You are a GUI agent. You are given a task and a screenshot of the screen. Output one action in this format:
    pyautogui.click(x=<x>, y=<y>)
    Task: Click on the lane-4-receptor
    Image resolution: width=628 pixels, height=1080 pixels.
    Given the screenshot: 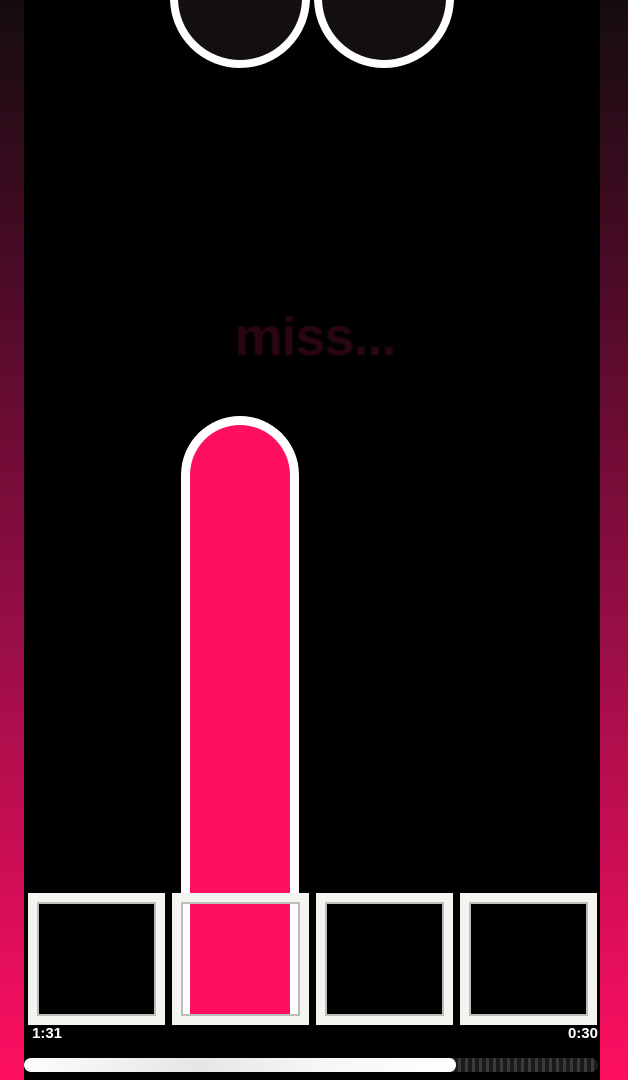 What is the action you would take?
    pyautogui.click(x=528, y=959)
    